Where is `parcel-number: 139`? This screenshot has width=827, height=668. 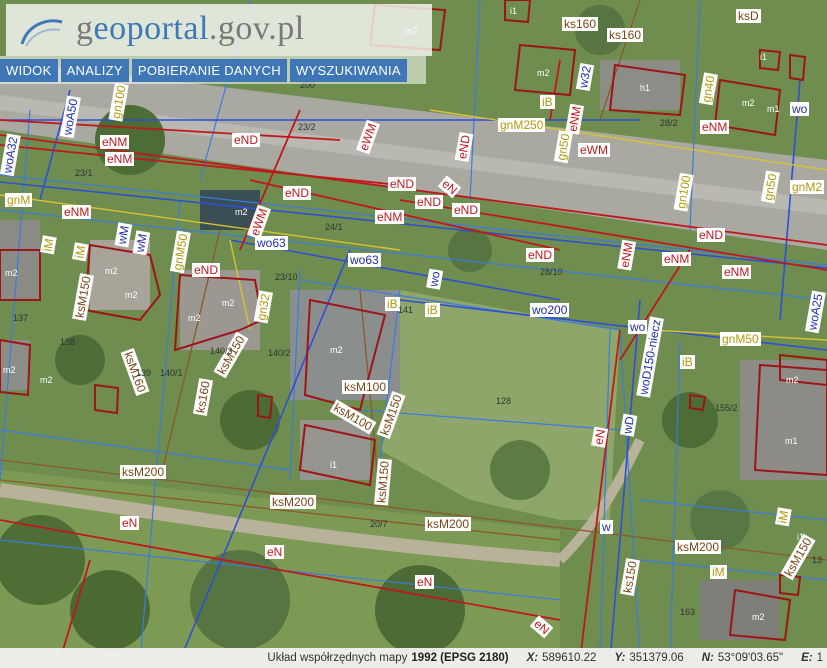 parcel-number: 139 is located at coordinates (144, 373).